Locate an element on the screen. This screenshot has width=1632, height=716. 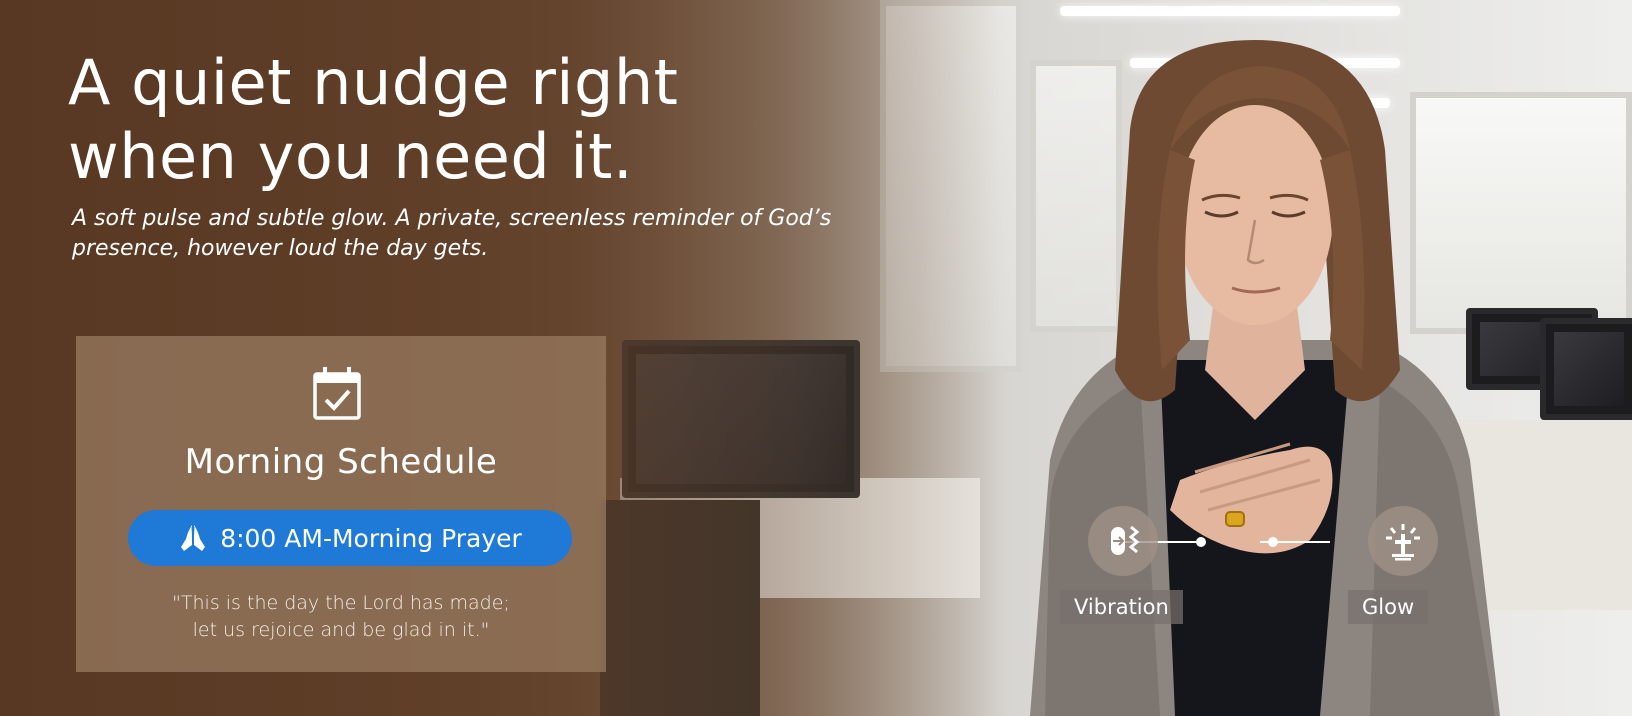
glow-label: Glow is located at coordinates (1388, 607).